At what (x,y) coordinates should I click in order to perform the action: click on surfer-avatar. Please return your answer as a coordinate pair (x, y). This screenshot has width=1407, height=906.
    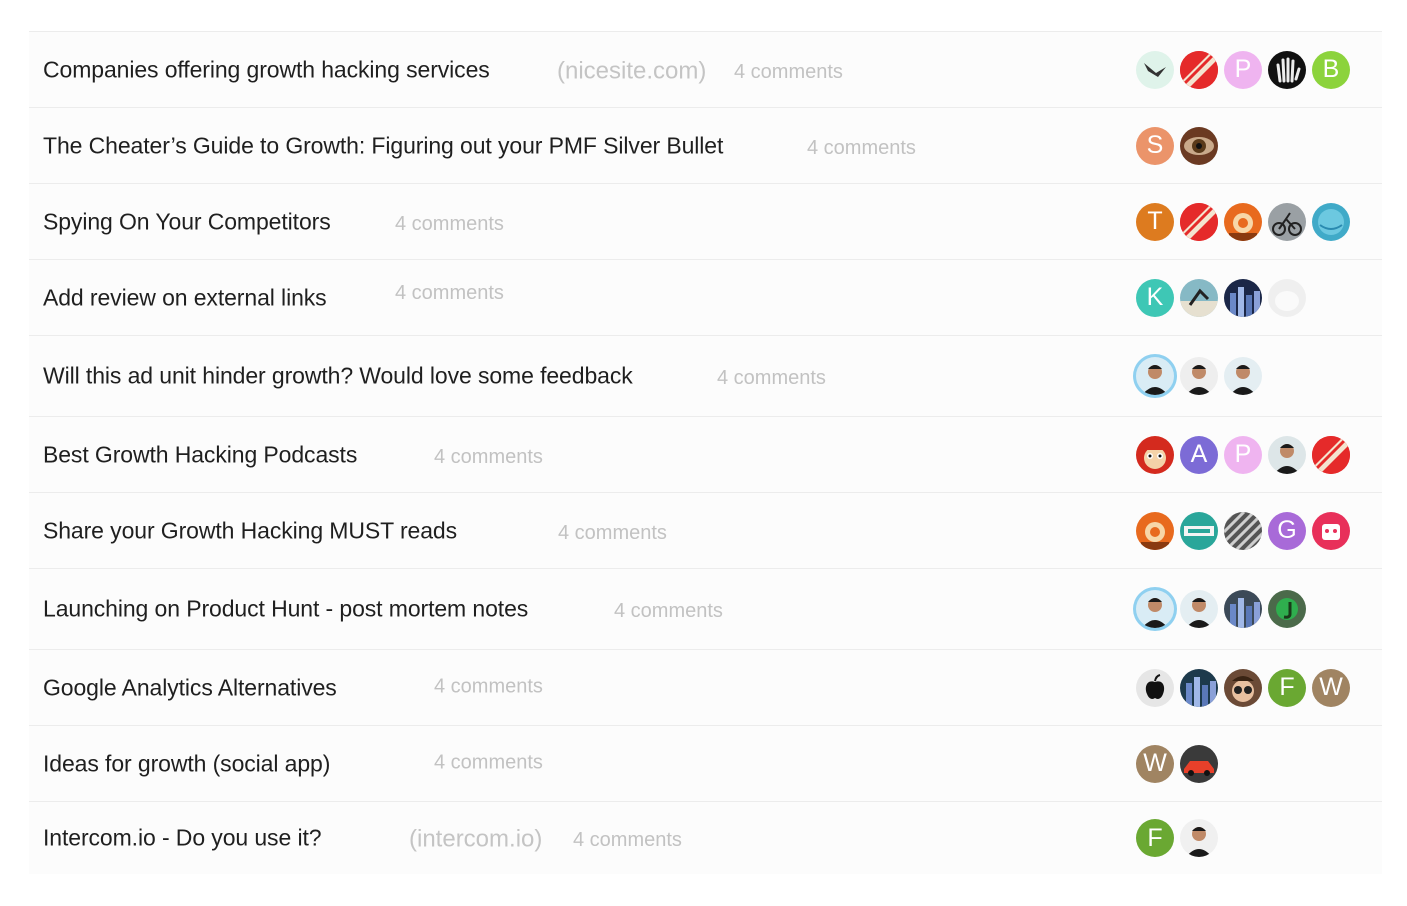
    Looking at the image, I should click on (1199, 297).